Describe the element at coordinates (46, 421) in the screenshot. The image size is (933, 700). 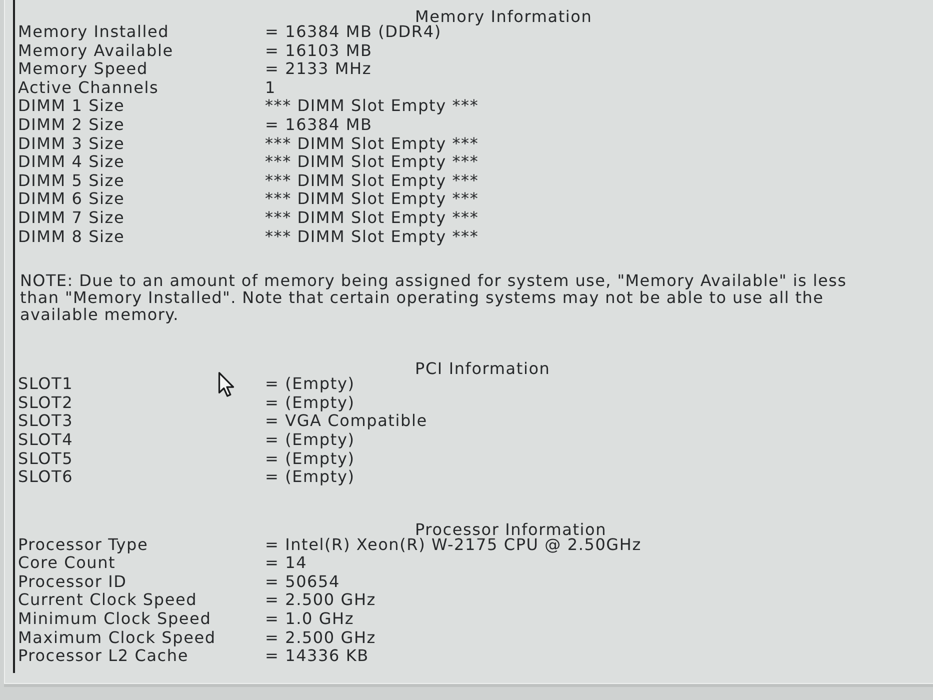
I see `field-label: SLOT3` at that location.